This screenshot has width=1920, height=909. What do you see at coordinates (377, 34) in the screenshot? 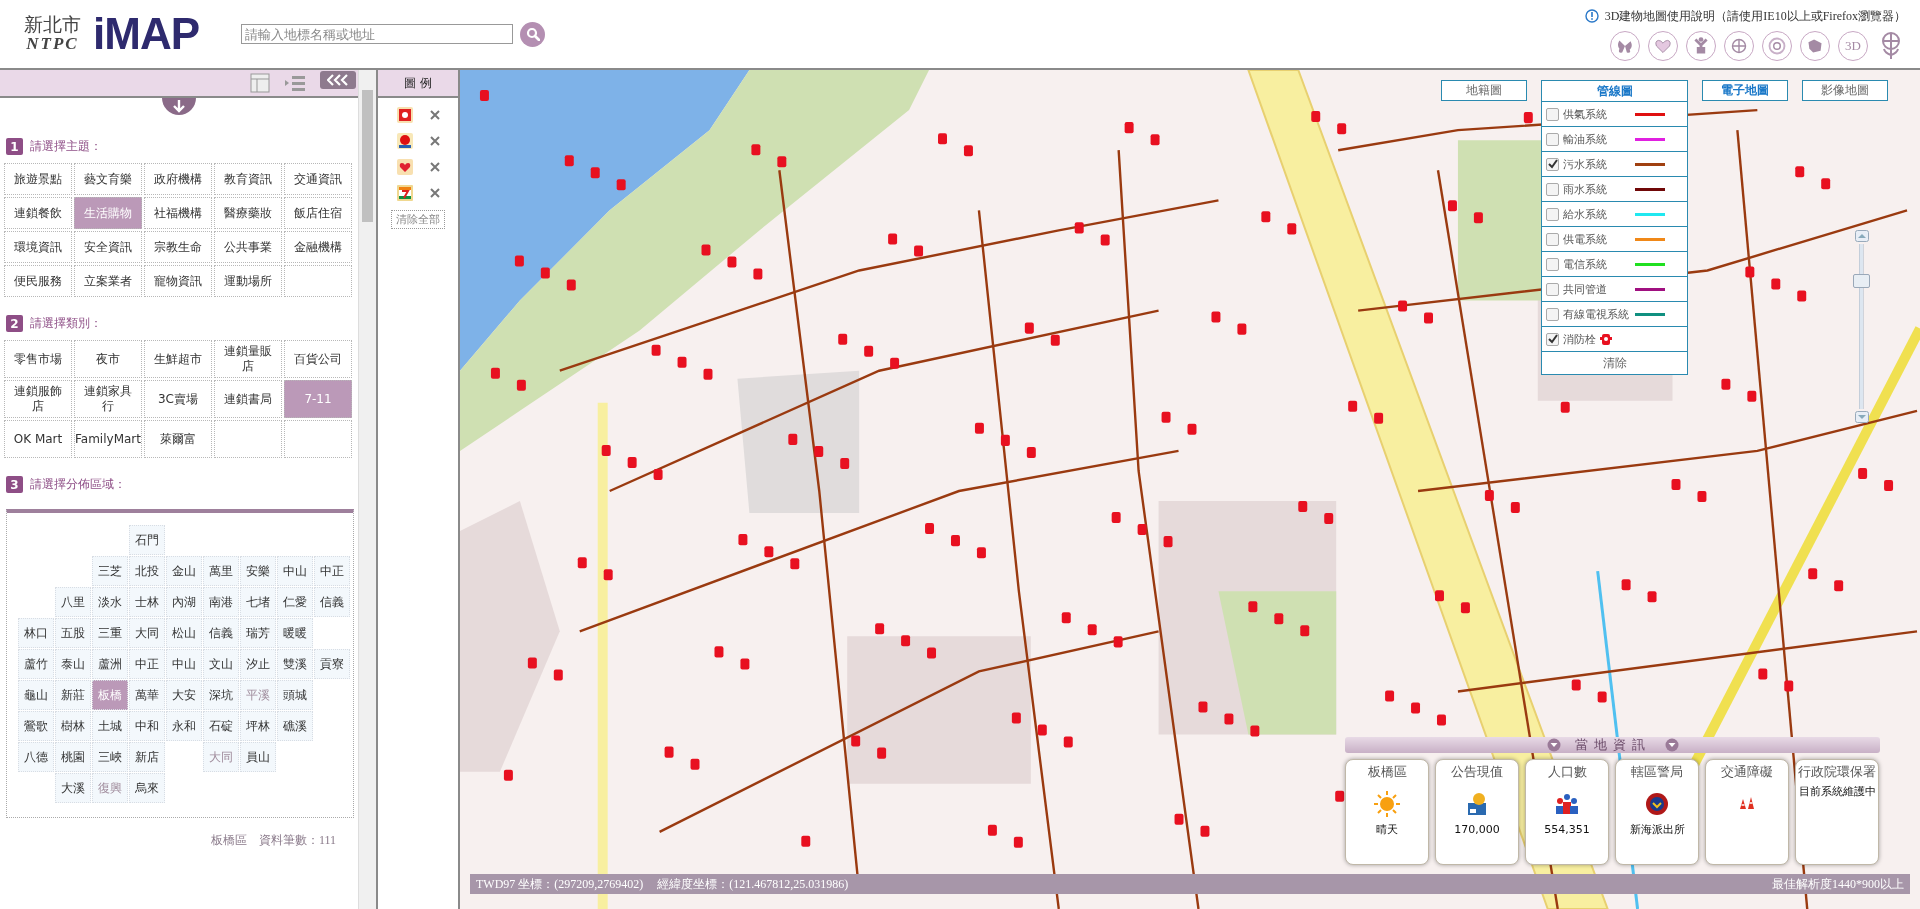
I see `search-field: 請輸入地標名稱或地址` at bounding box center [377, 34].